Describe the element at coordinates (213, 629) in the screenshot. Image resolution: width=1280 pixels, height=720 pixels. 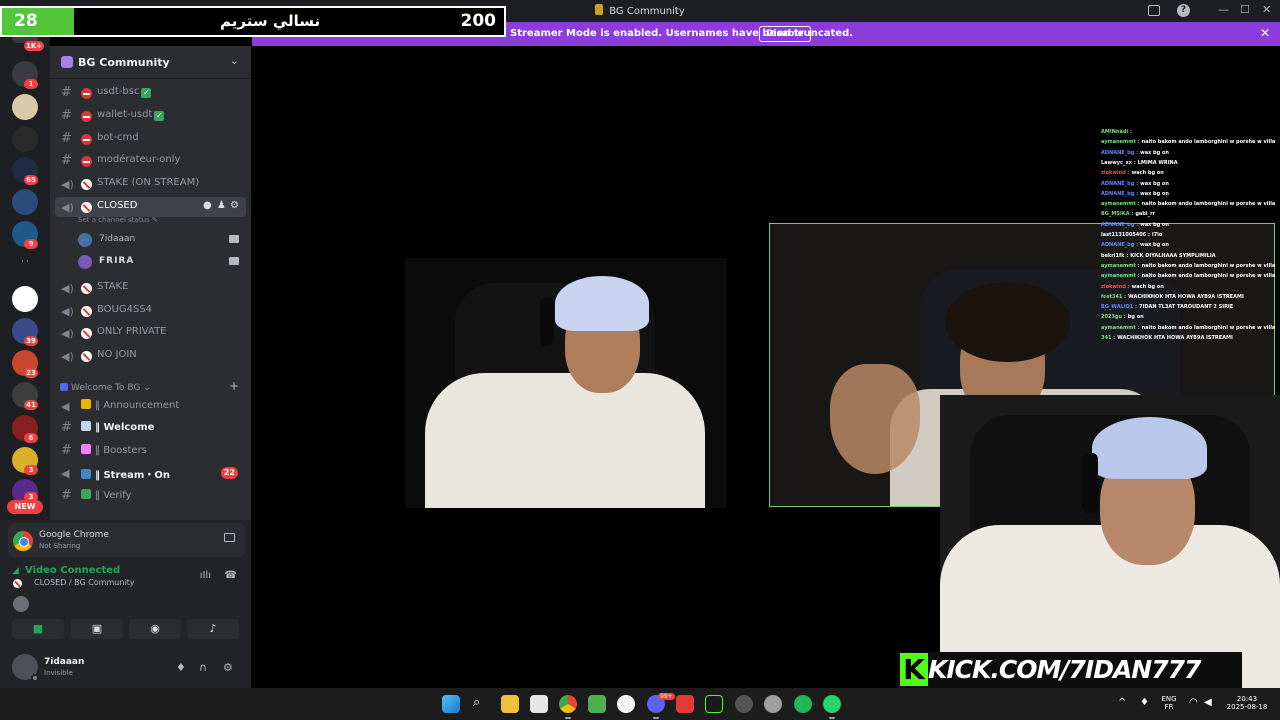
I see `soundboard-button: ♪` at that location.